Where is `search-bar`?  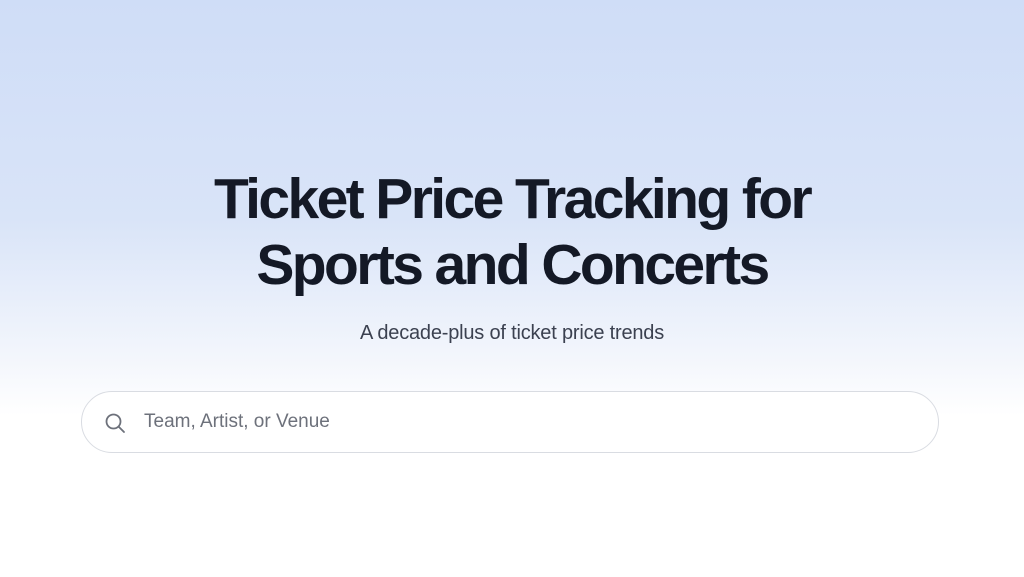 search-bar is located at coordinates (510, 422).